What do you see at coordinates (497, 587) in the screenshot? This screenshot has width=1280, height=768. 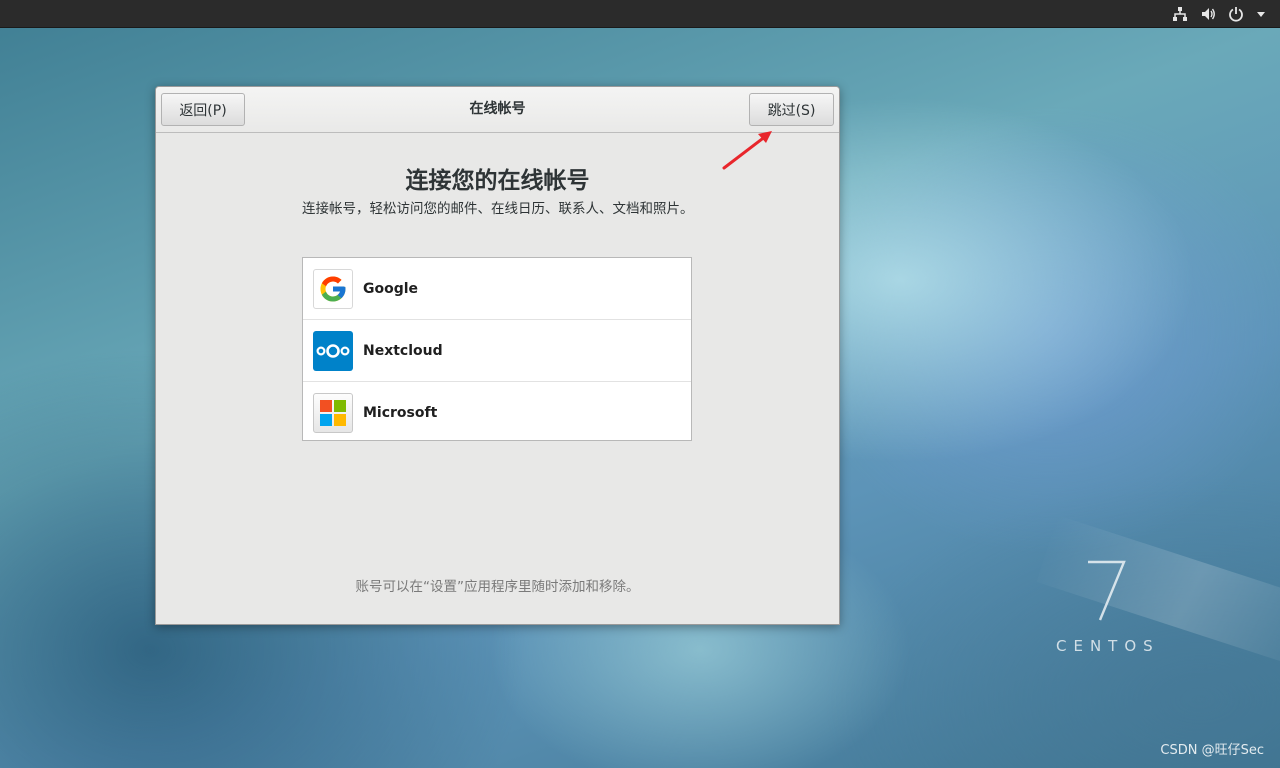 I see `footer-note: 账号可以在“设置”应用程序里随时添加和移除。` at bounding box center [497, 587].